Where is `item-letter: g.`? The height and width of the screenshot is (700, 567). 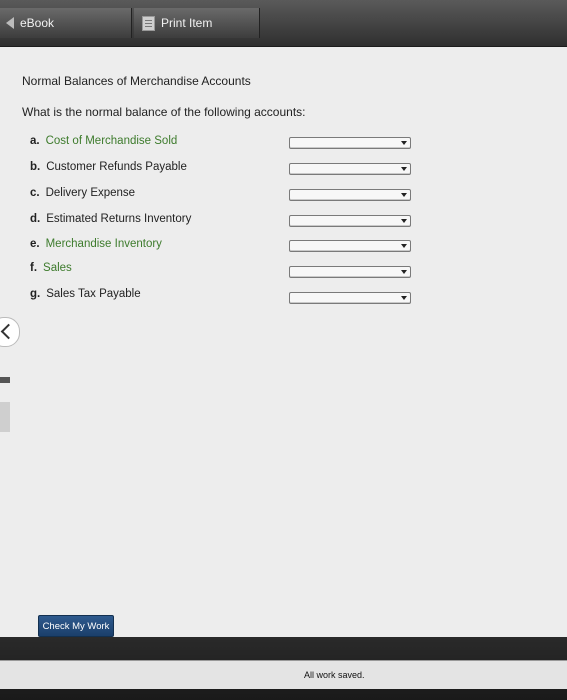 item-letter: g. is located at coordinates (35, 294).